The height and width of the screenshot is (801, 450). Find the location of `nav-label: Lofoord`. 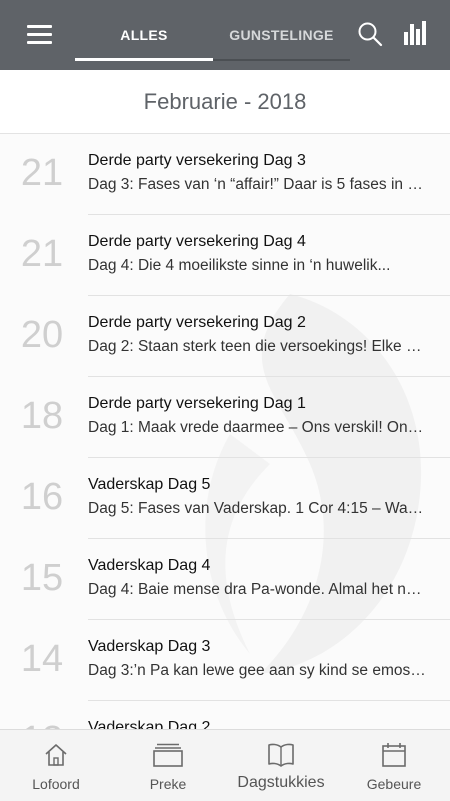

nav-label: Lofoord is located at coordinates (56, 784).